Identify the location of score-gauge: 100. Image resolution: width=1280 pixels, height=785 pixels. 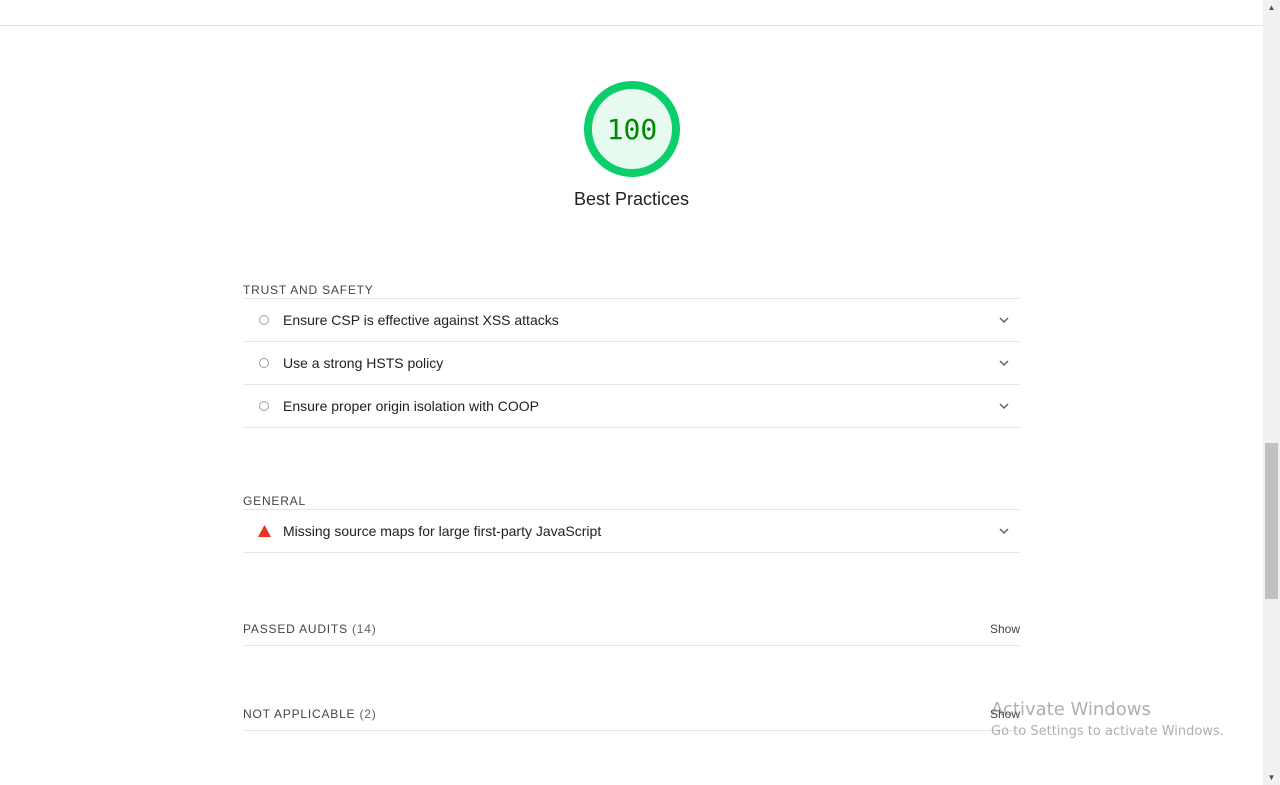
(631, 129).